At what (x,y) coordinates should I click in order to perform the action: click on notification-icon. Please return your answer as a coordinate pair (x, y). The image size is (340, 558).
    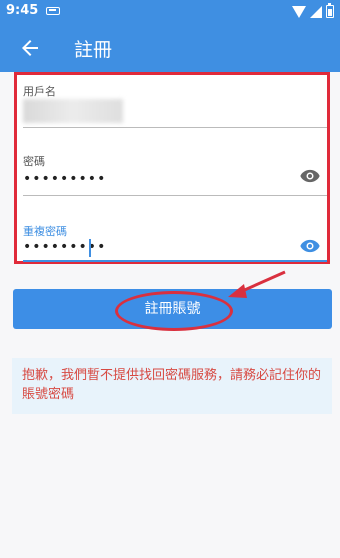
    Looking at the image, I should click on (53, 11).